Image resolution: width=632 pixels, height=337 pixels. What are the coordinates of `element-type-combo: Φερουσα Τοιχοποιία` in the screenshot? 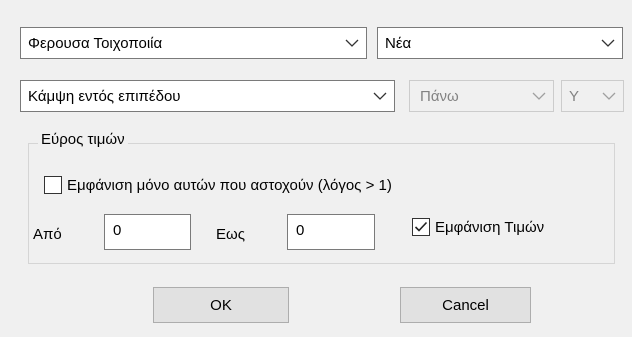 It's located at (193, 43).